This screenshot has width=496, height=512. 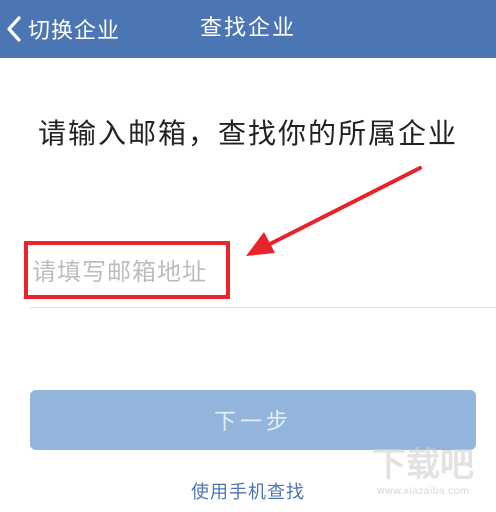 What do you see at coordinates (248, 491) in the screenshot?
I see `find-by-phone-link: 使用手机查找` at bounding box center [248, 491].